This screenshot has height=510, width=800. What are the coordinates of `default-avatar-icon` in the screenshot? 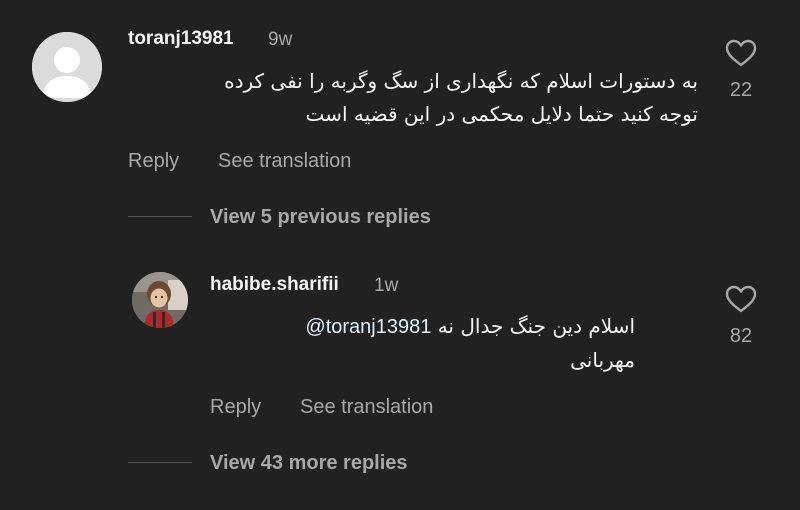 It's located at (67, 67).